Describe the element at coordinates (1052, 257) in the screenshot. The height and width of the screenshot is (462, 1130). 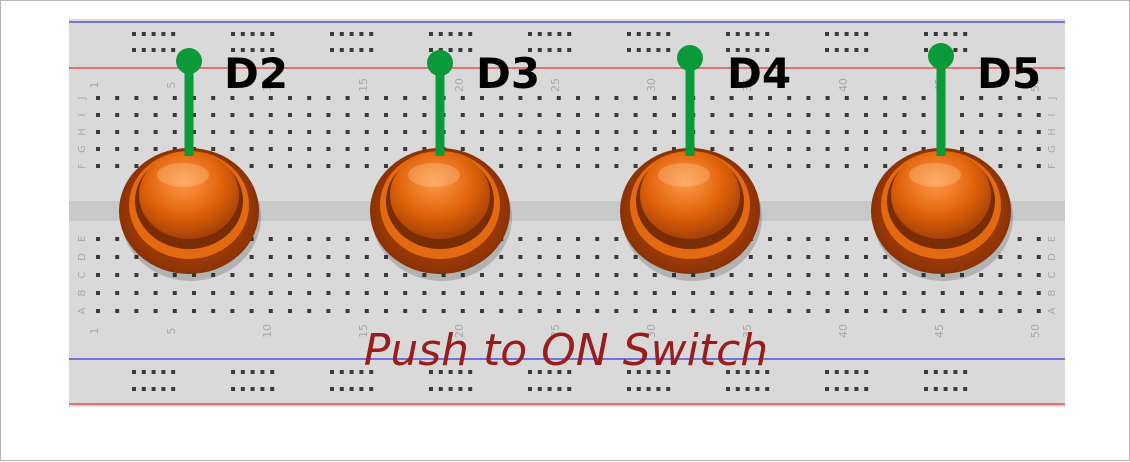
I see `row-letter: D` at that location.